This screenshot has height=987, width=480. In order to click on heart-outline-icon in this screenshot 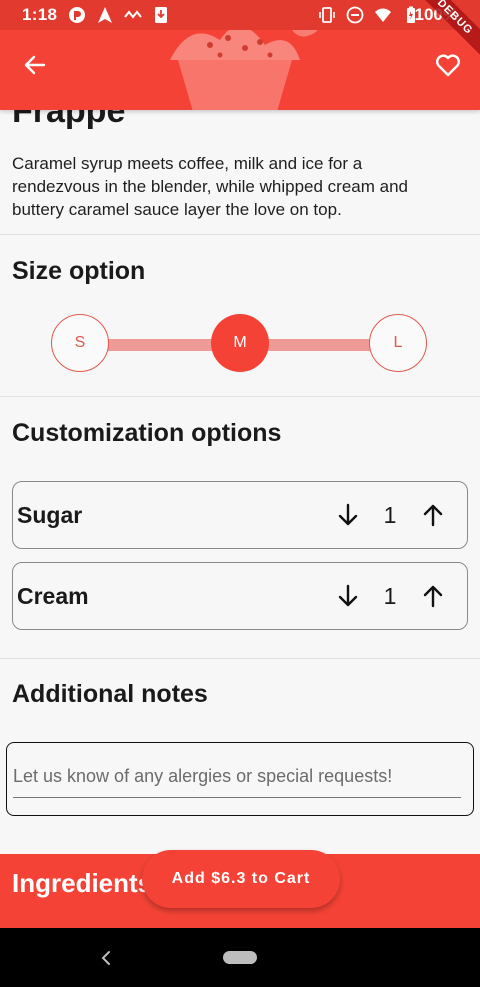, I will do `click(448, 65)`.